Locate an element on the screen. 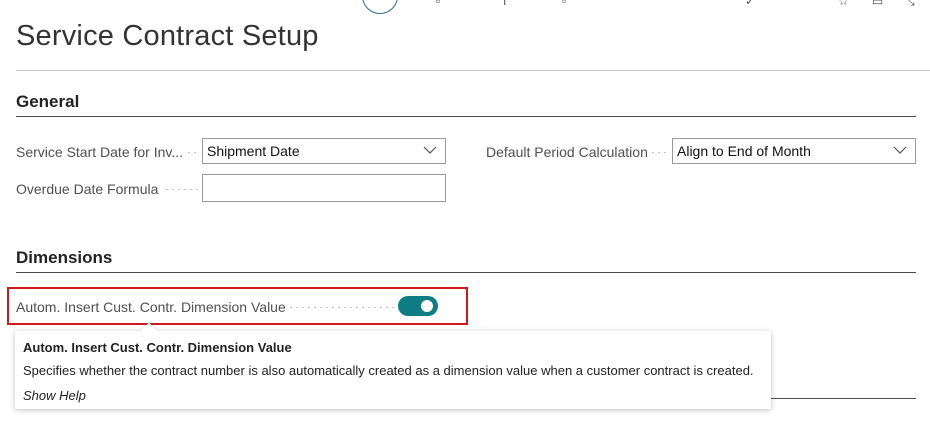 Image resolution: width=930 pixels, height=429 pixels. section-dimensions-title: Dimensions is located at coordinates (64, 258).